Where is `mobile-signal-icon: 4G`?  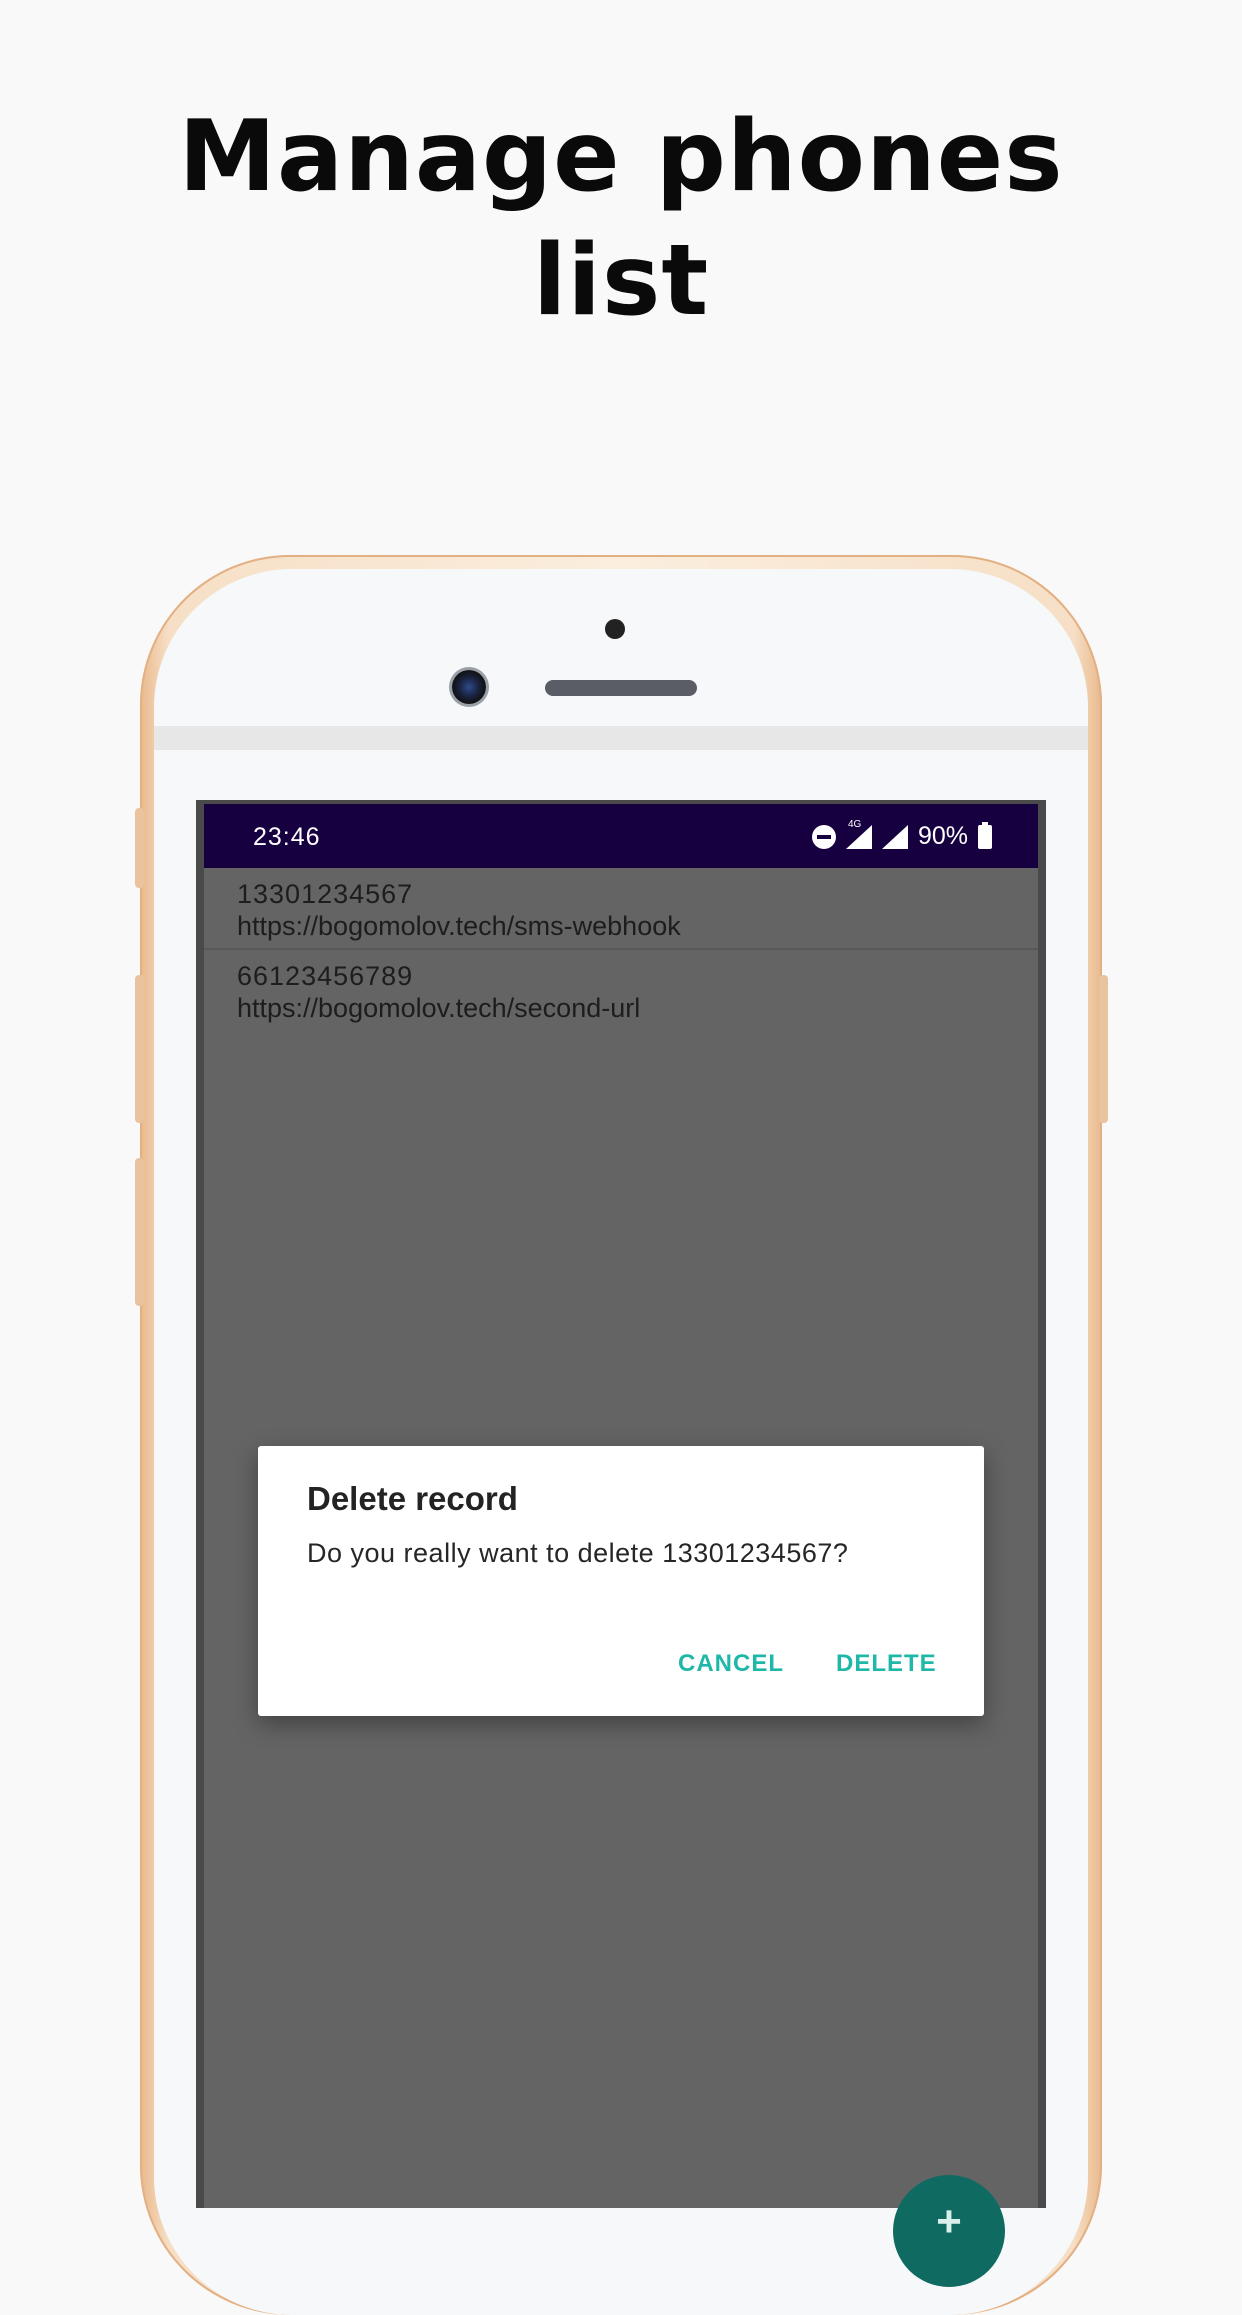
mobile-signal-icon: 4G is located at coordinates (858, 834).